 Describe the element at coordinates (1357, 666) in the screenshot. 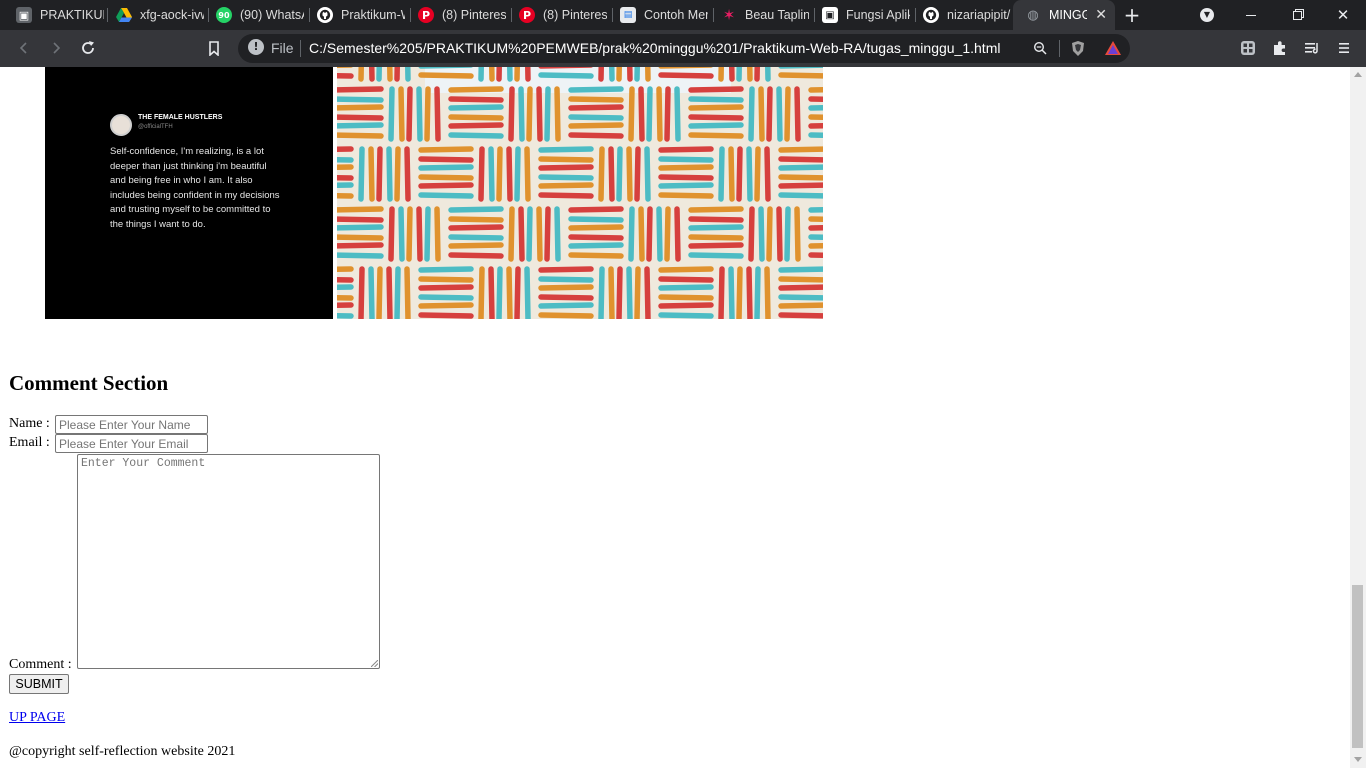

I see `scrollbar-thumb` at that location.